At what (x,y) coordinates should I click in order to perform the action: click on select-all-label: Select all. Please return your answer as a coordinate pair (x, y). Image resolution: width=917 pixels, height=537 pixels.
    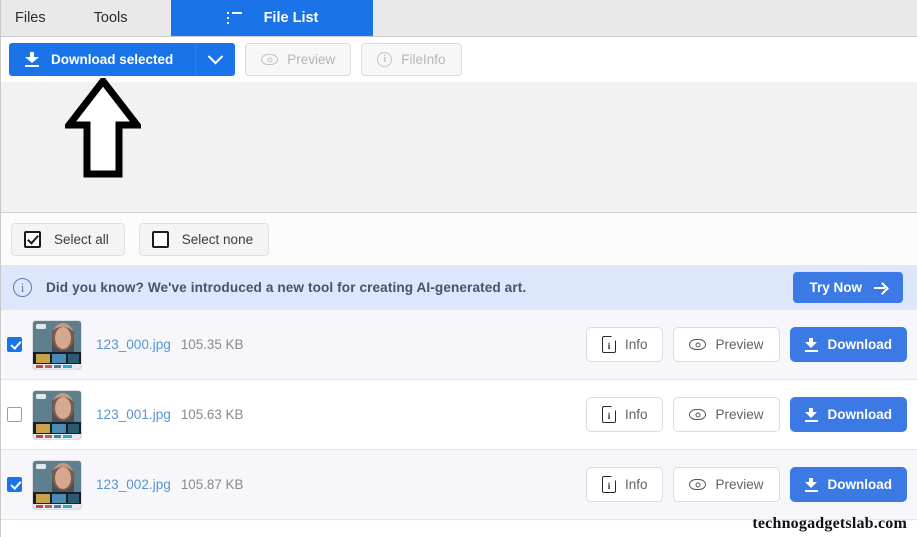
    Looking at the image, I should click on (81, 239).